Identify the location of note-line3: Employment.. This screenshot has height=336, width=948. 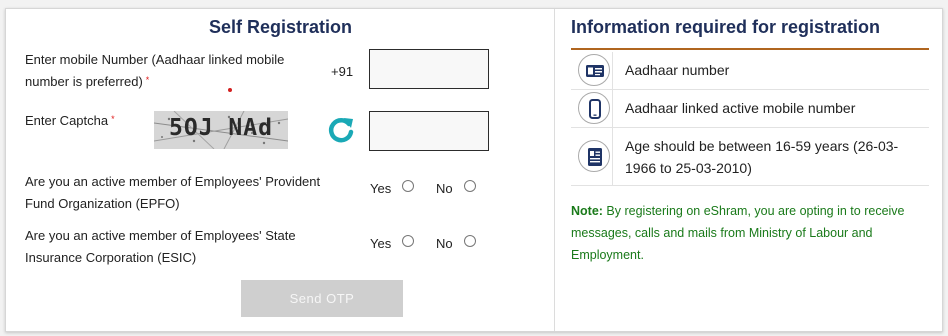
(607, 255).